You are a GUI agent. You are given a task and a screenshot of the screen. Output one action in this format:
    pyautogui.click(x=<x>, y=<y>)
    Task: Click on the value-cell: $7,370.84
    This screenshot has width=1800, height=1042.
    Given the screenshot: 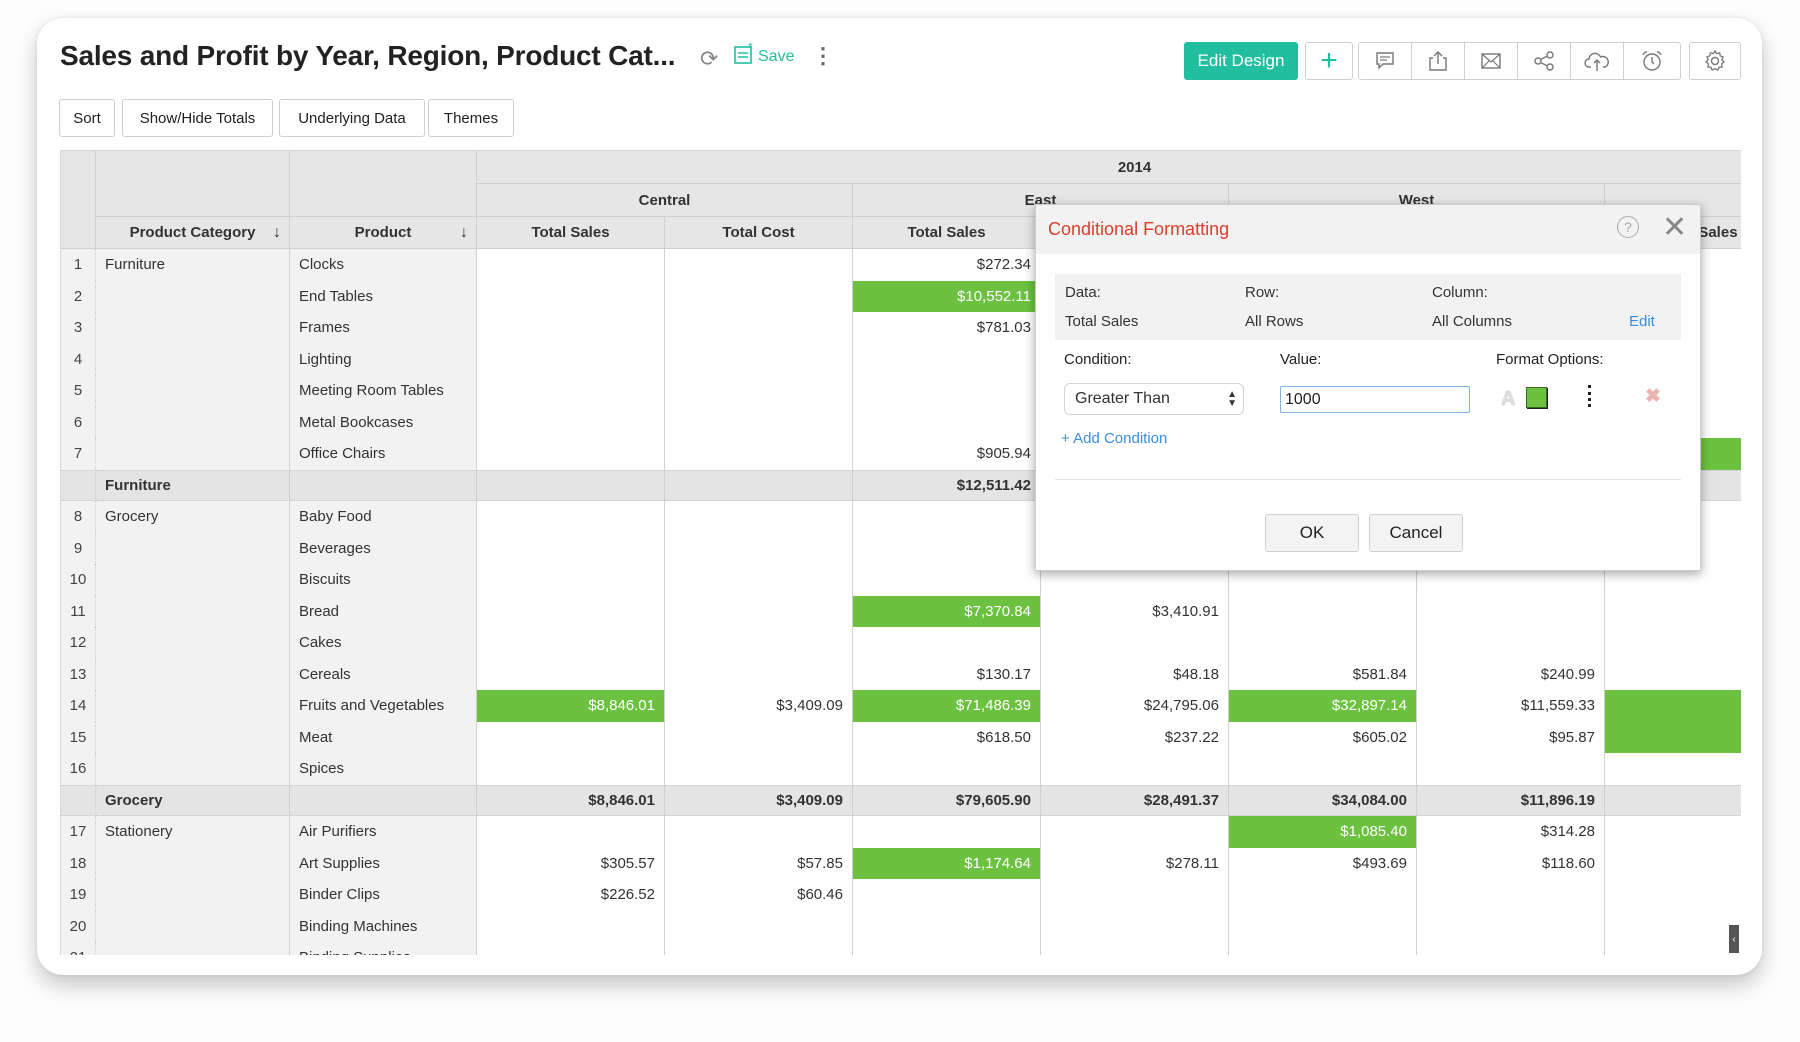 What is the action you would take?
    pyautogui.click(x=947, y=611)
    